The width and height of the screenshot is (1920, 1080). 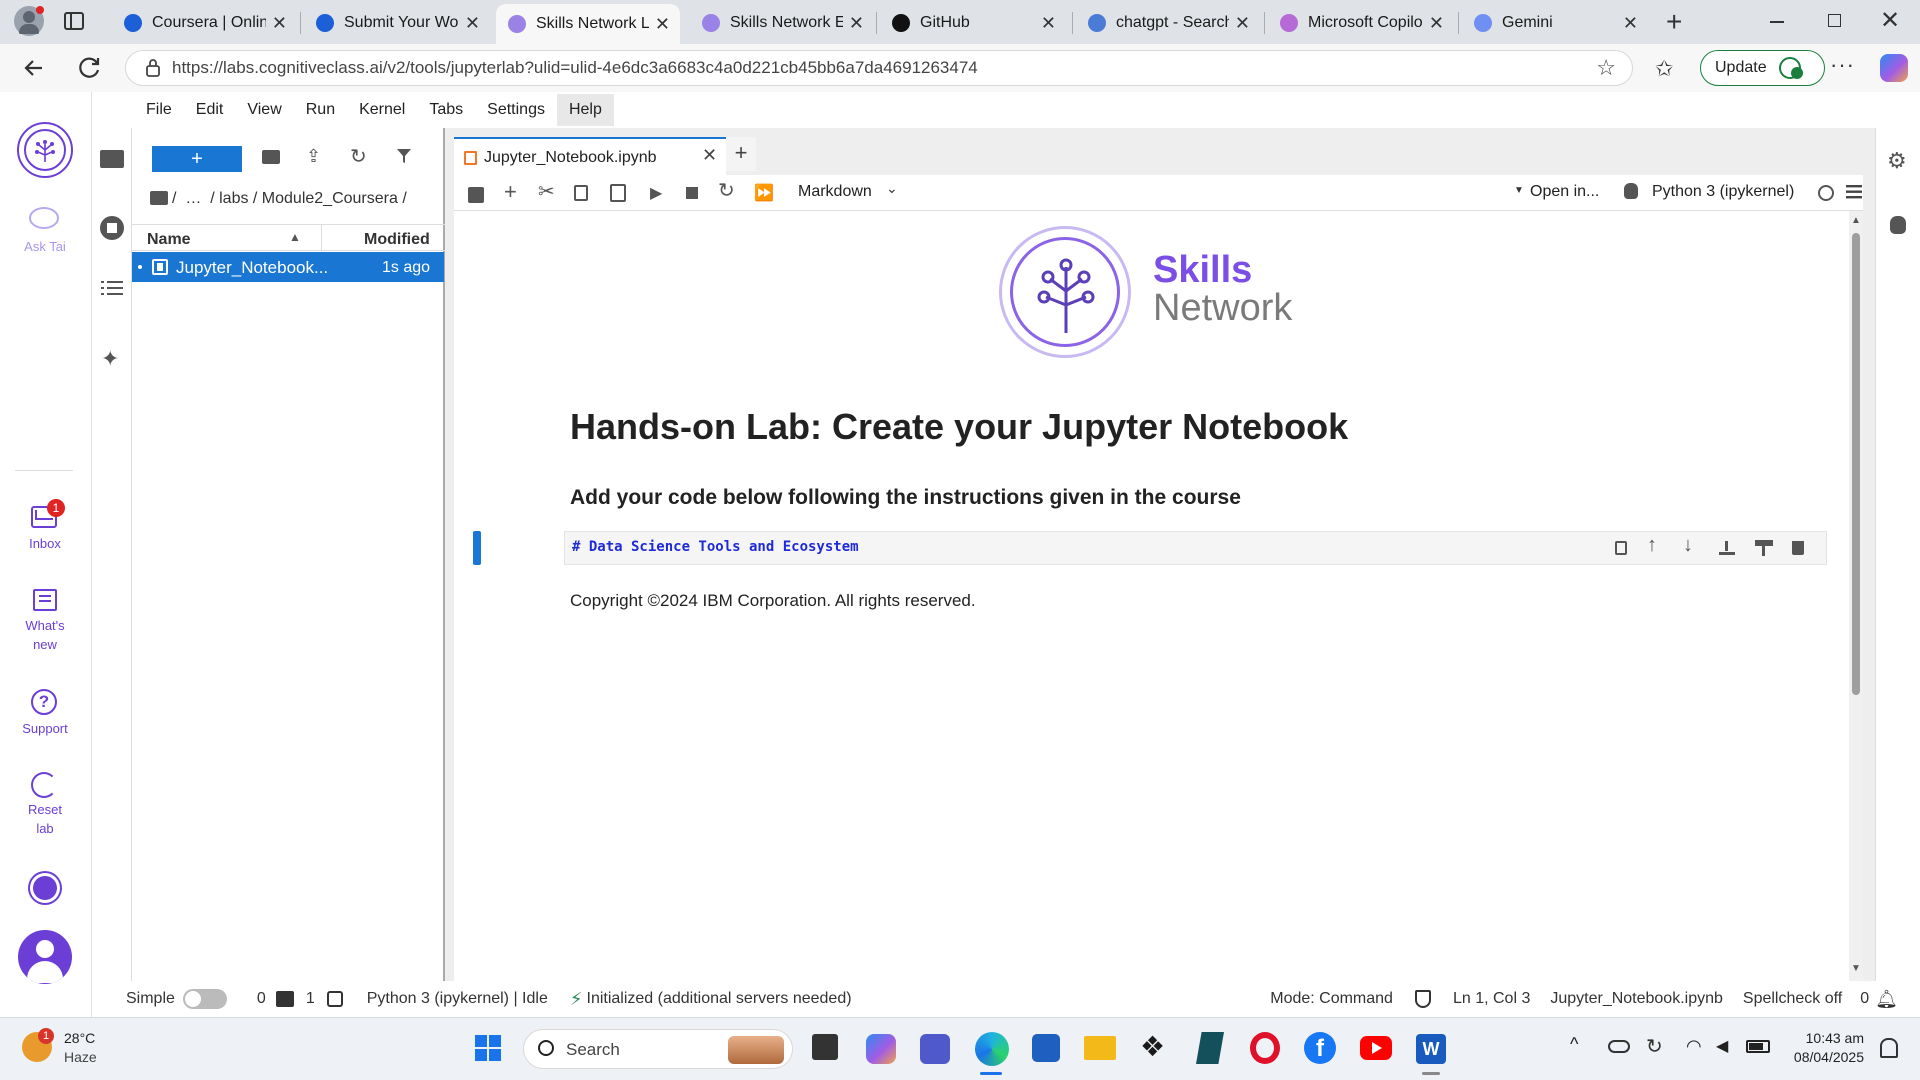 What do you see at coordinates (1777, 22) in the screenshot?
I see `minimize-icon` at bounding box center [1777, 22].